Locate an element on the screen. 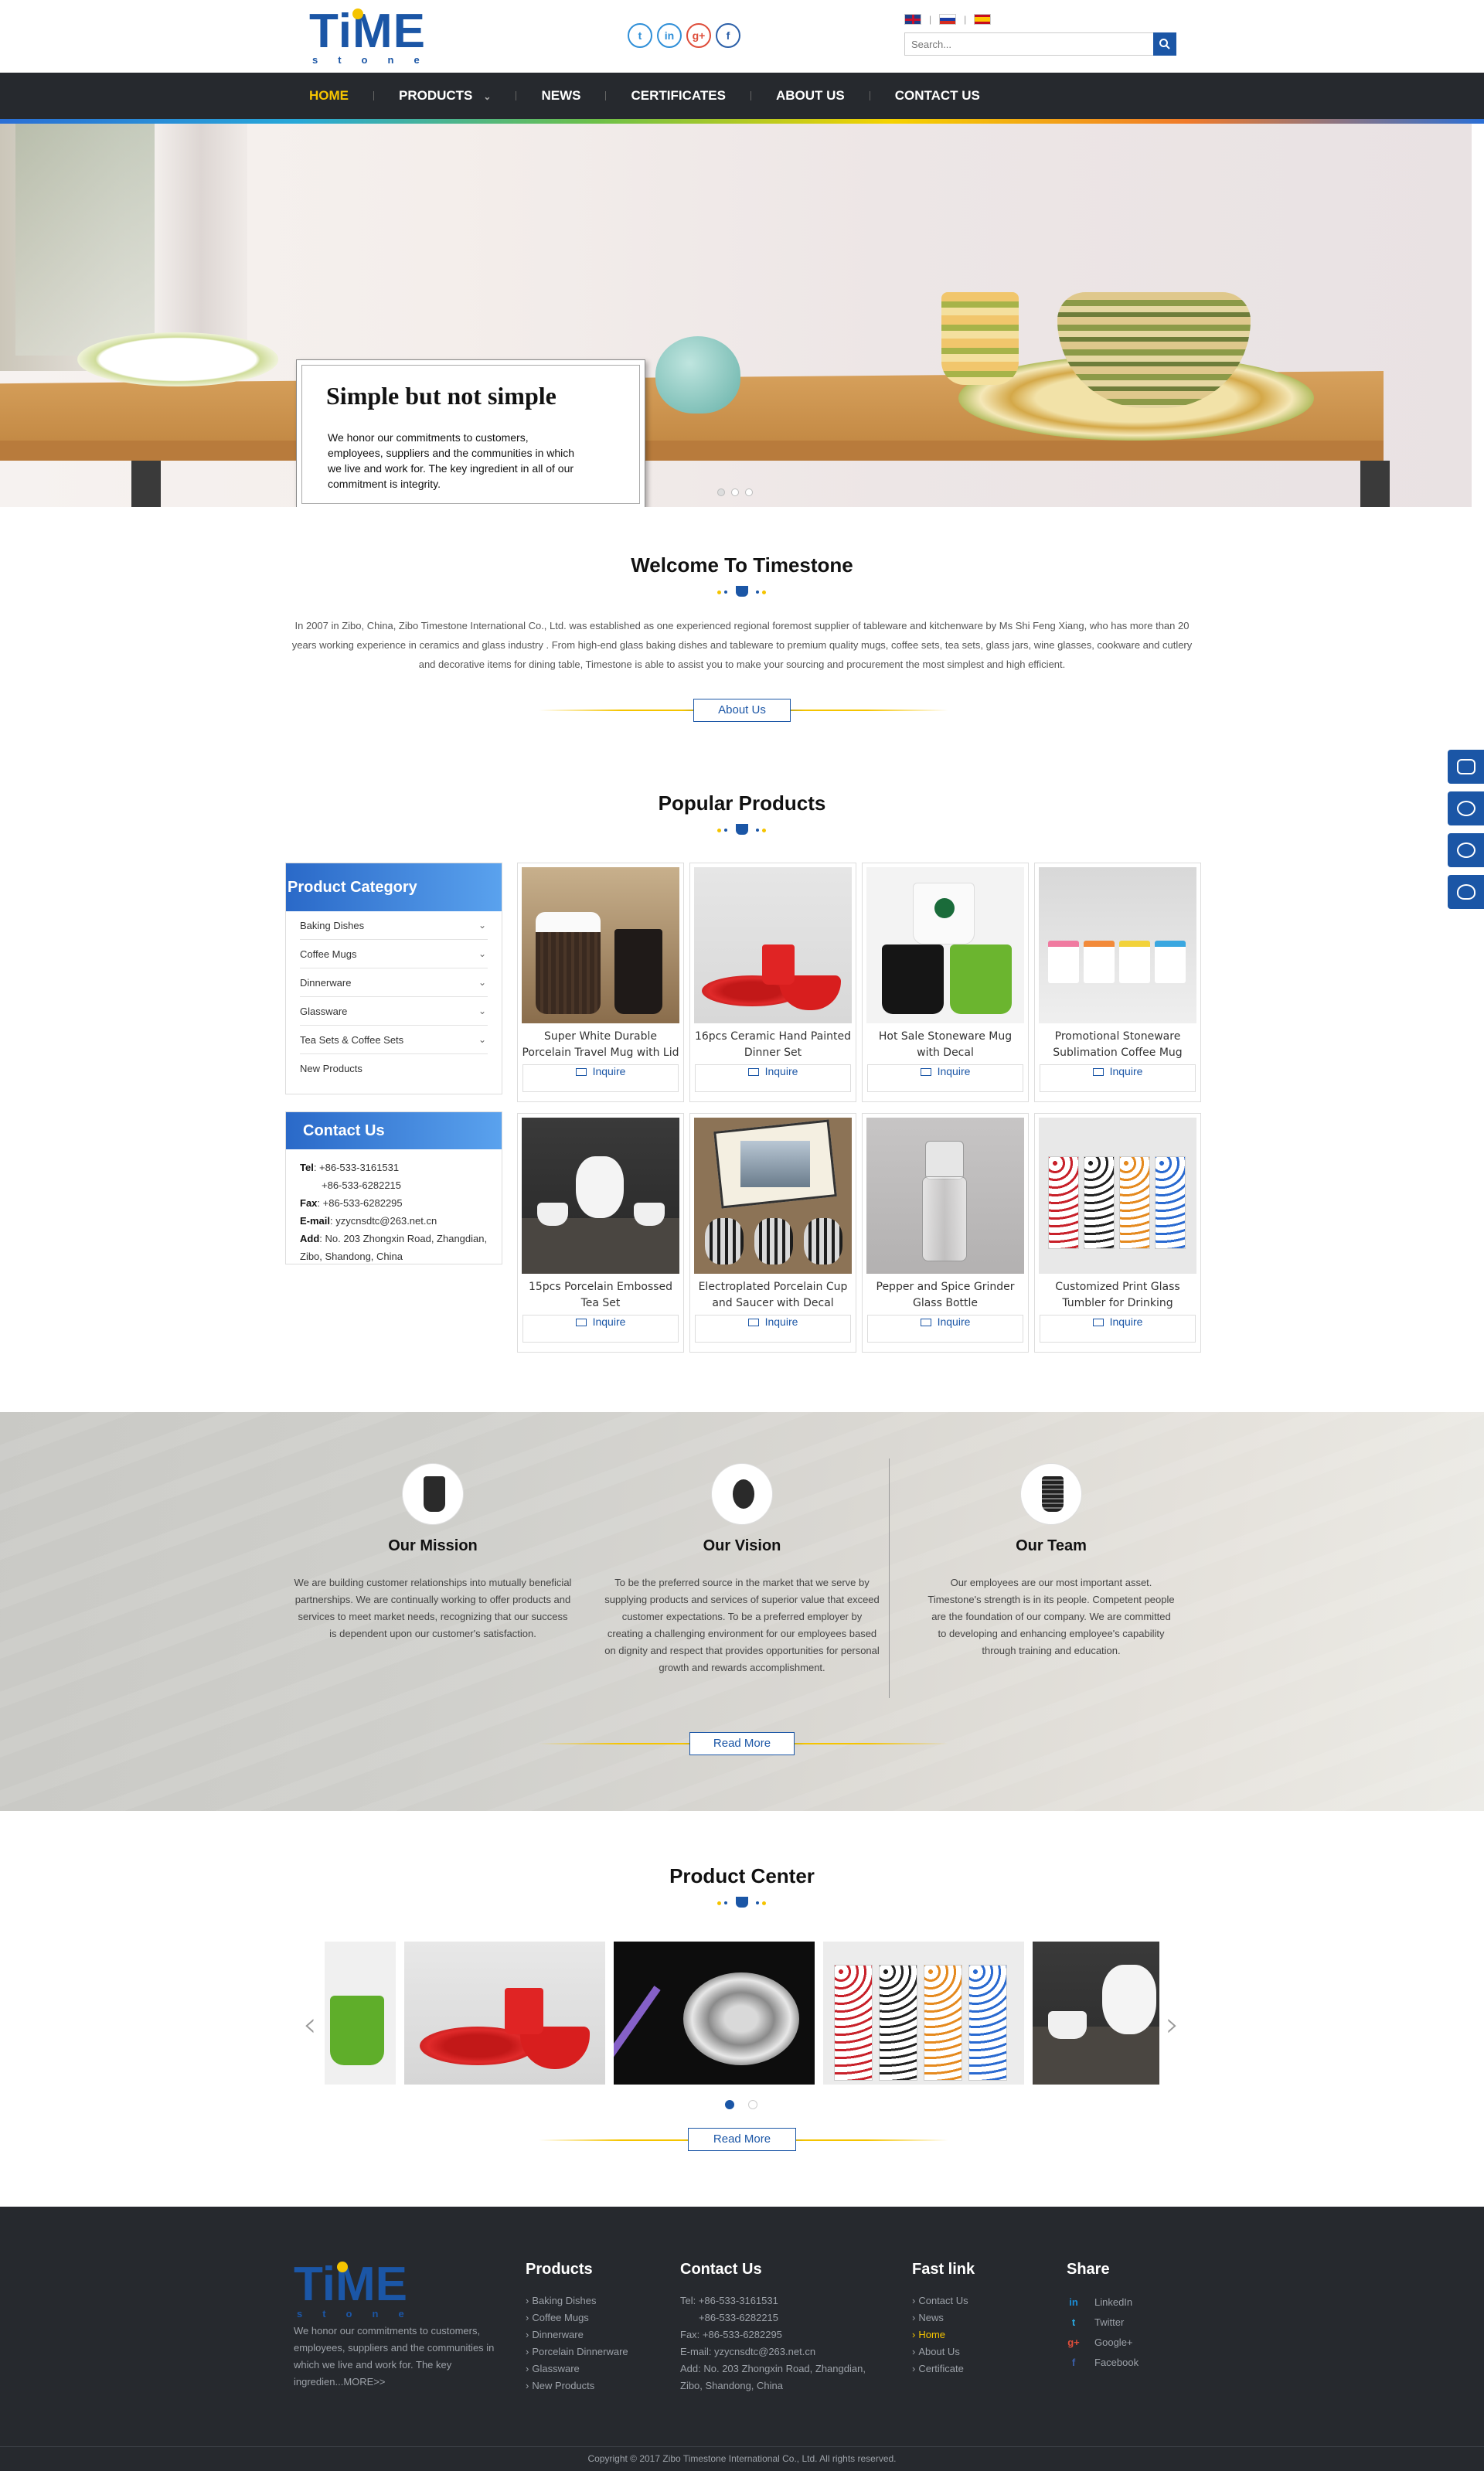 This screenshot has width=1484, height=2471. category-item: Coffee Mugs ⌄ is located at coordinates (394, 954).